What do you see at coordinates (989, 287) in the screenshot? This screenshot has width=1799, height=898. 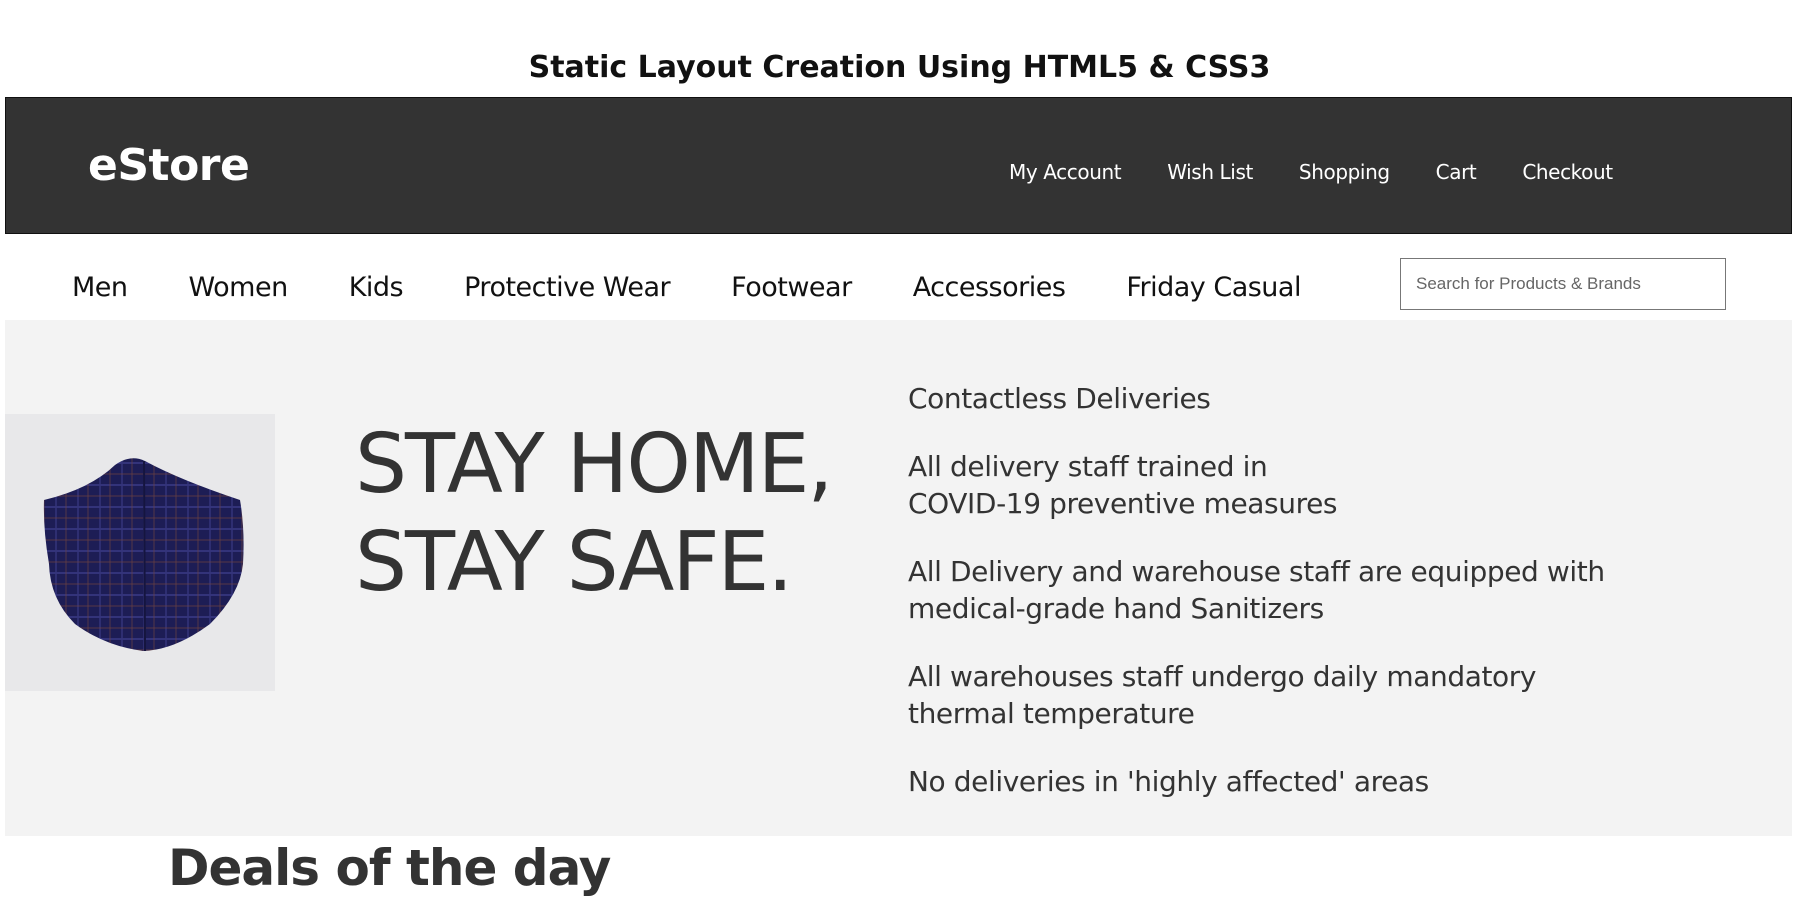 I see `category-accessories-link: Accessories` at bounding box center [989, 287].